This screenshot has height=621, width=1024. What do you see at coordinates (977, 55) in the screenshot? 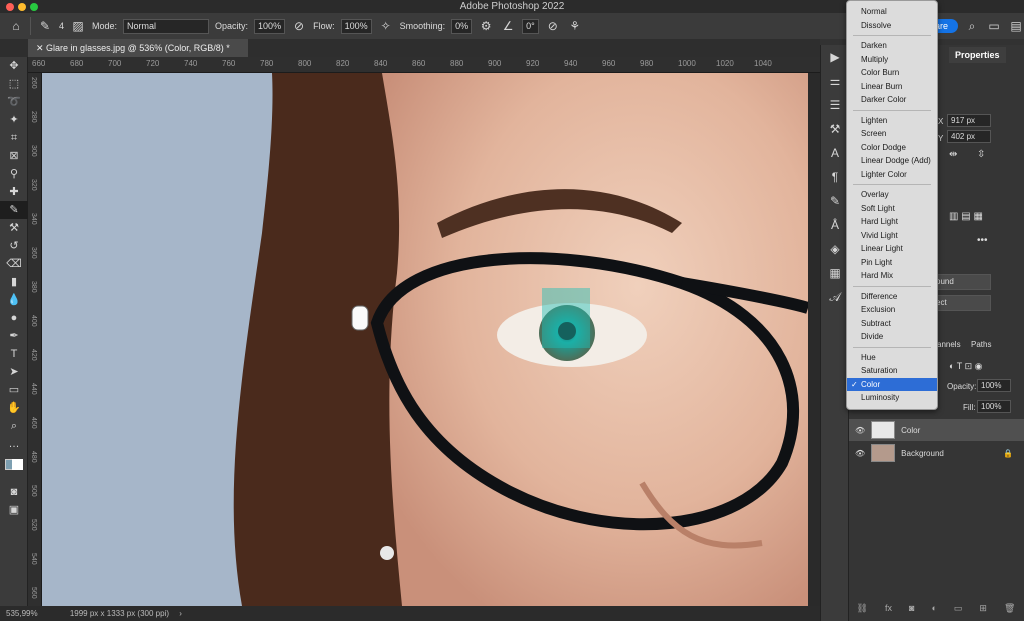
I see `tab-properties: Properties` at bounding box center [977, 55].